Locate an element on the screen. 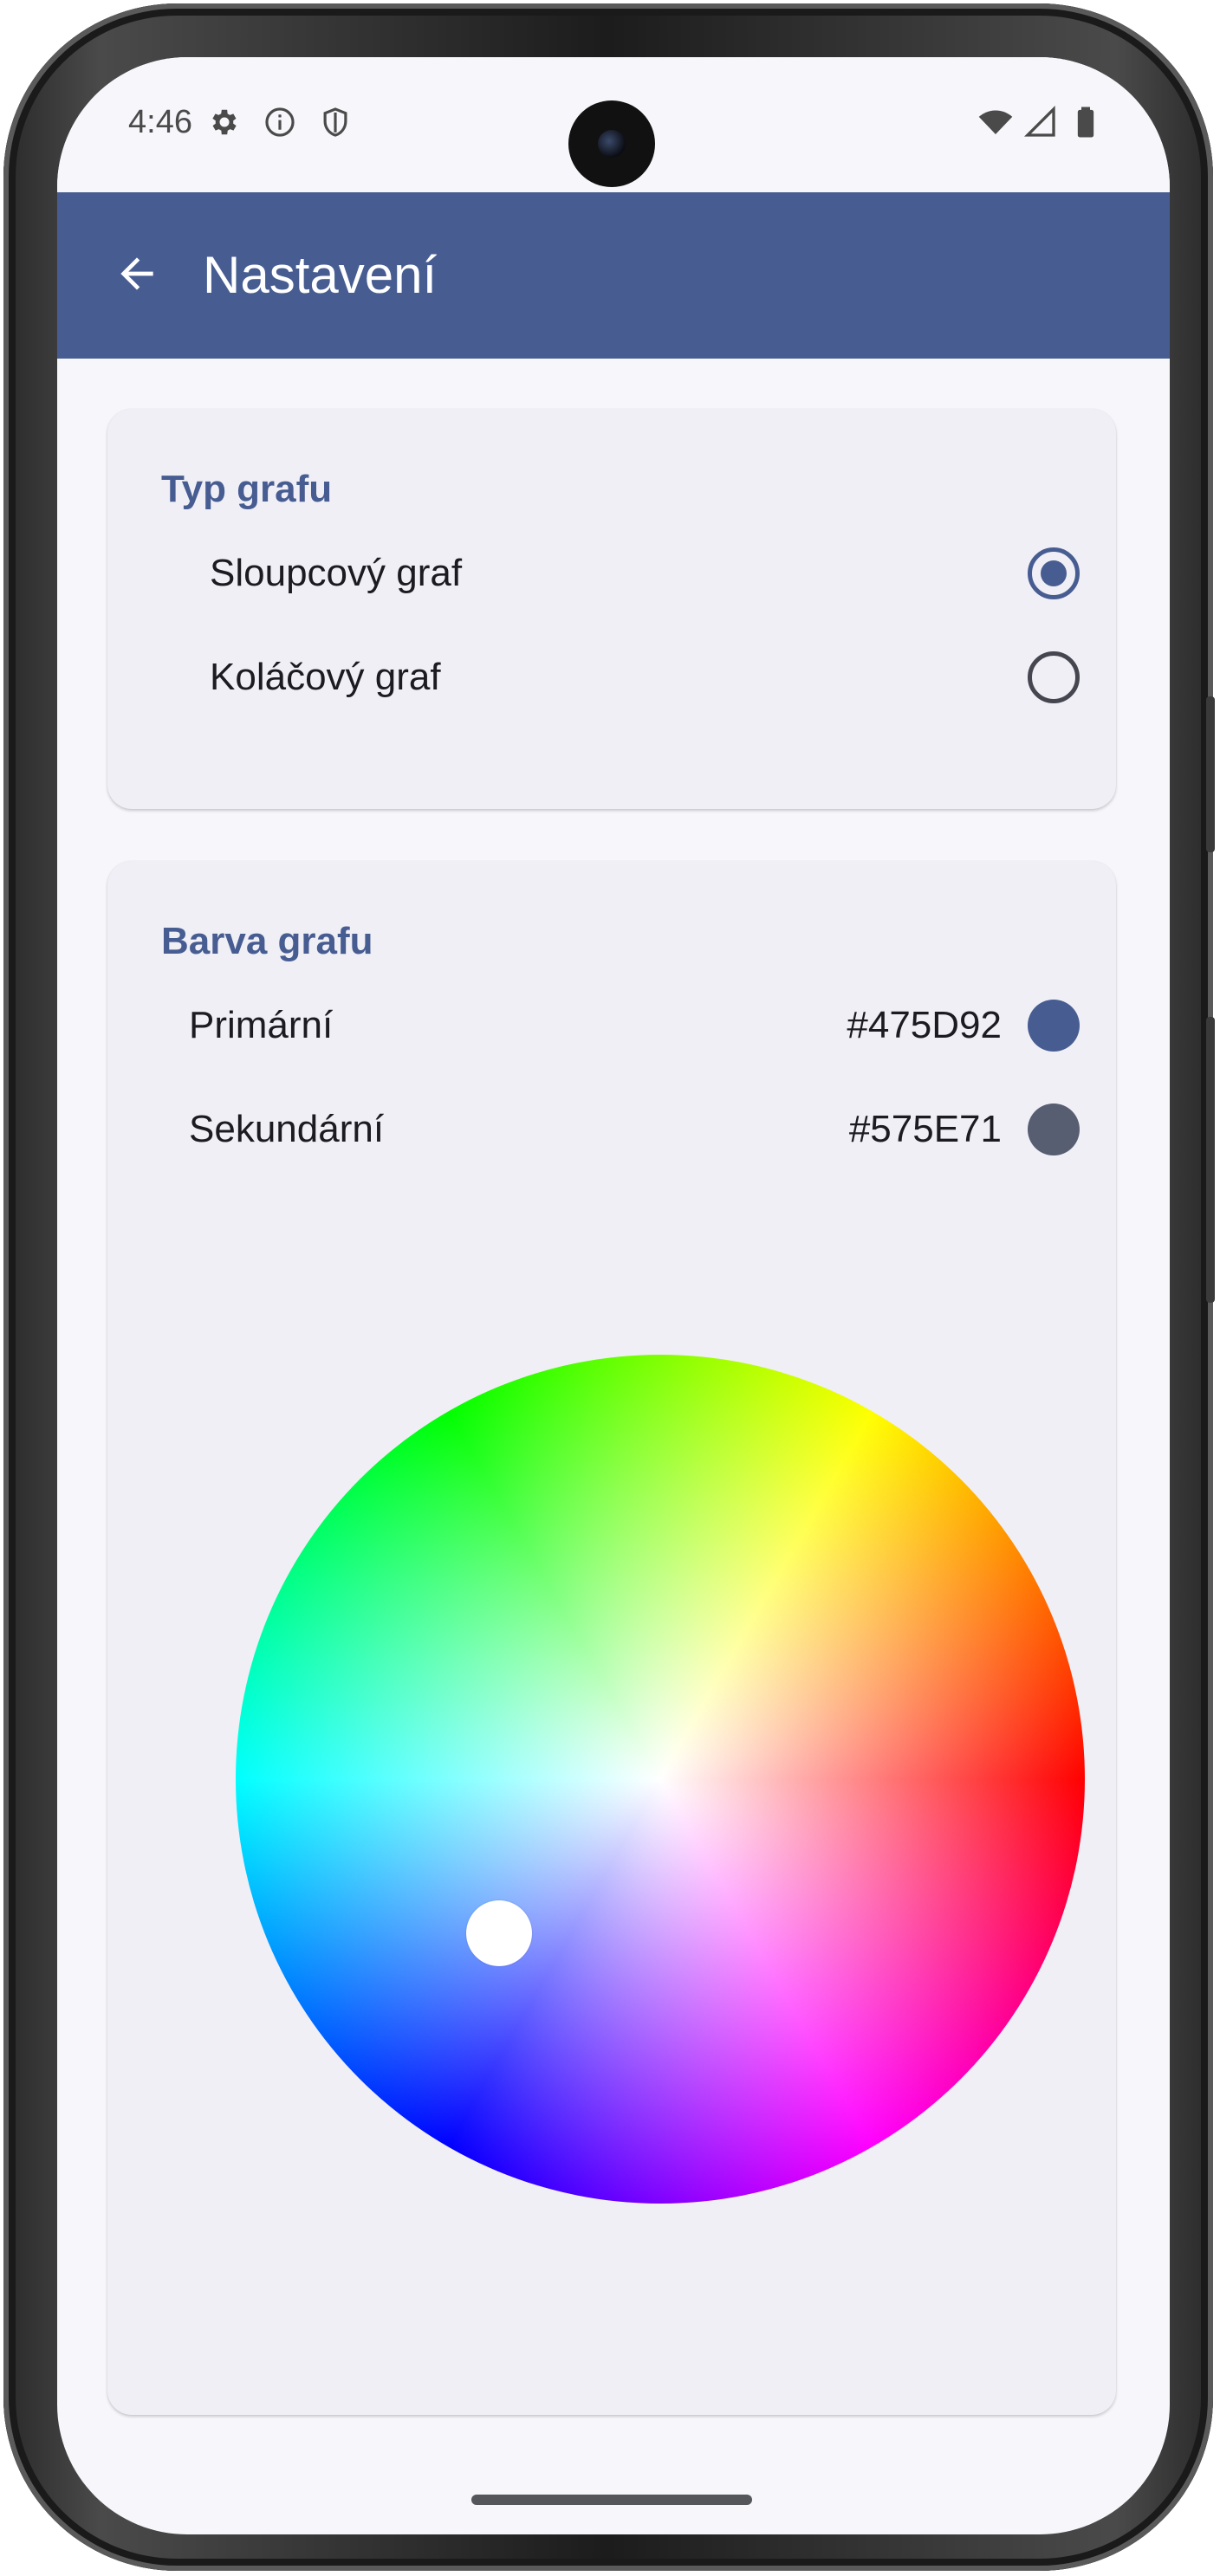 The image size is (1220, 2576). front-camera is located at coordinates (611, 143).